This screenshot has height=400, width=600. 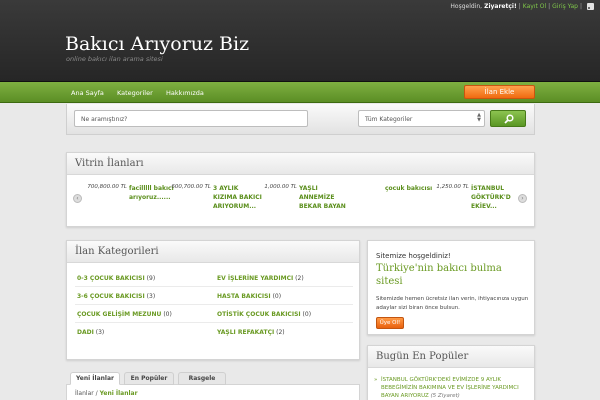 I want to click on listing-price: 1,000.00 TL, so click(x=280, y=187).